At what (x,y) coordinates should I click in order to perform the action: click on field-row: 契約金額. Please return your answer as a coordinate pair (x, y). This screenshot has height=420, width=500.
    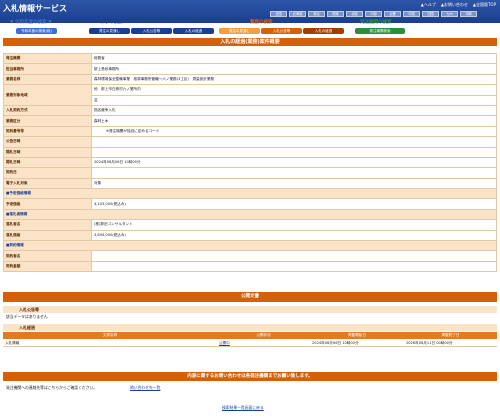
    Looking at the image, I should click on (250, 266).